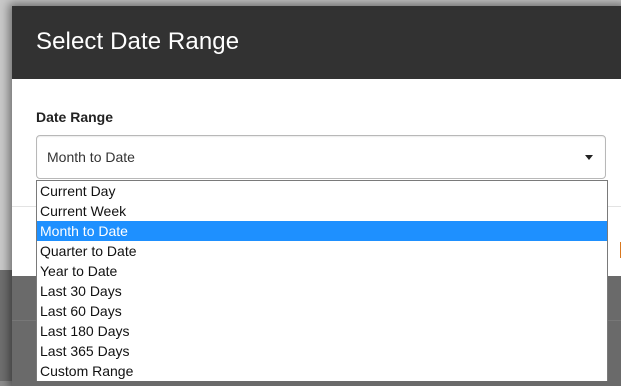 This screenshot has height=386, width=621. I want to click on option-year-to-date: Year to Date, so click(322, 271).